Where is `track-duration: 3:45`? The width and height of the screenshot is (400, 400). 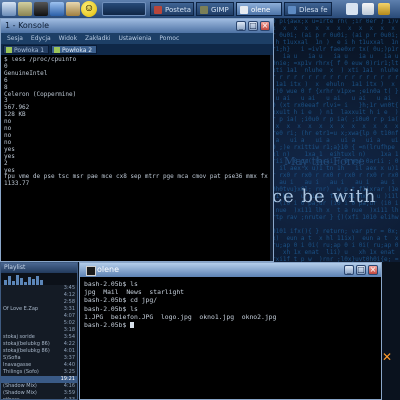
track-duration: 3:45 is located at coordinates (69, 288).